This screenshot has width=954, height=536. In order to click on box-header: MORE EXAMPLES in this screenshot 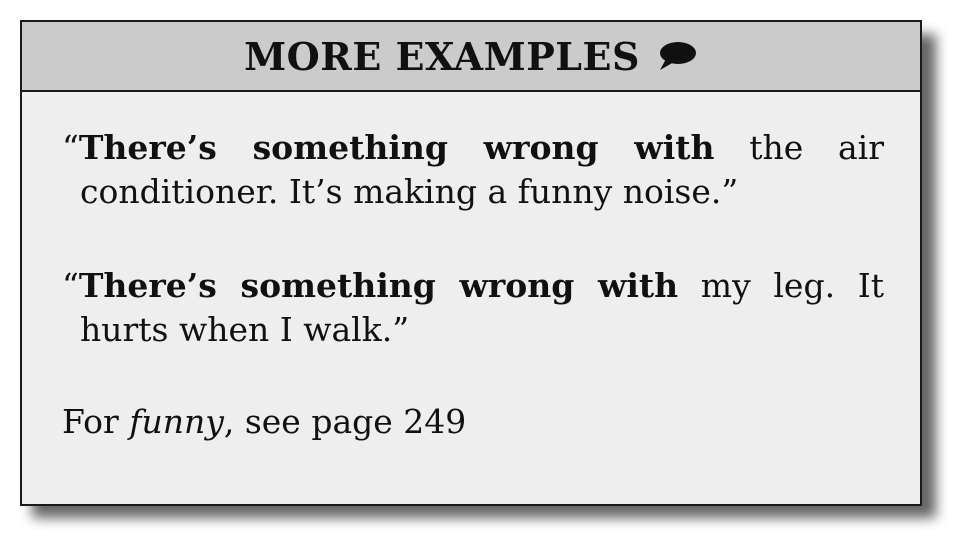, I will do `click(471, 57)`.